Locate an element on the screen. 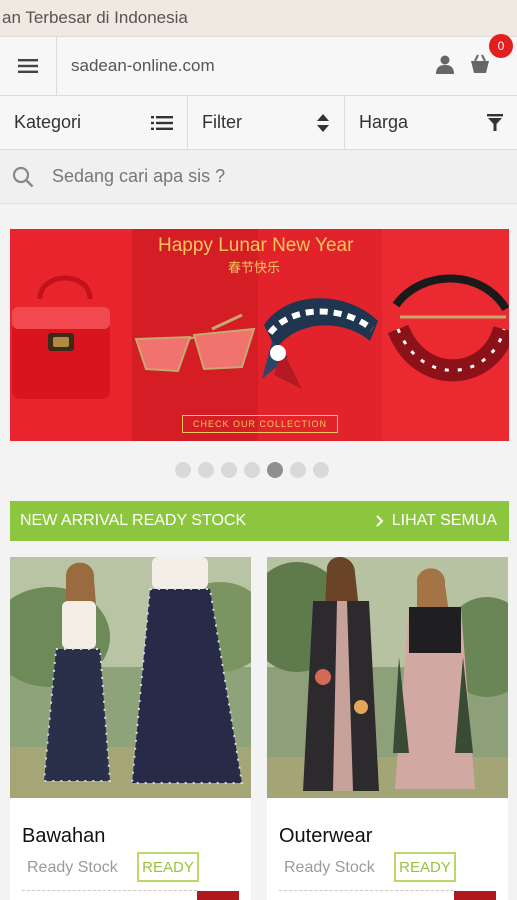  carousel-dots is located at coordinates (258, 470).